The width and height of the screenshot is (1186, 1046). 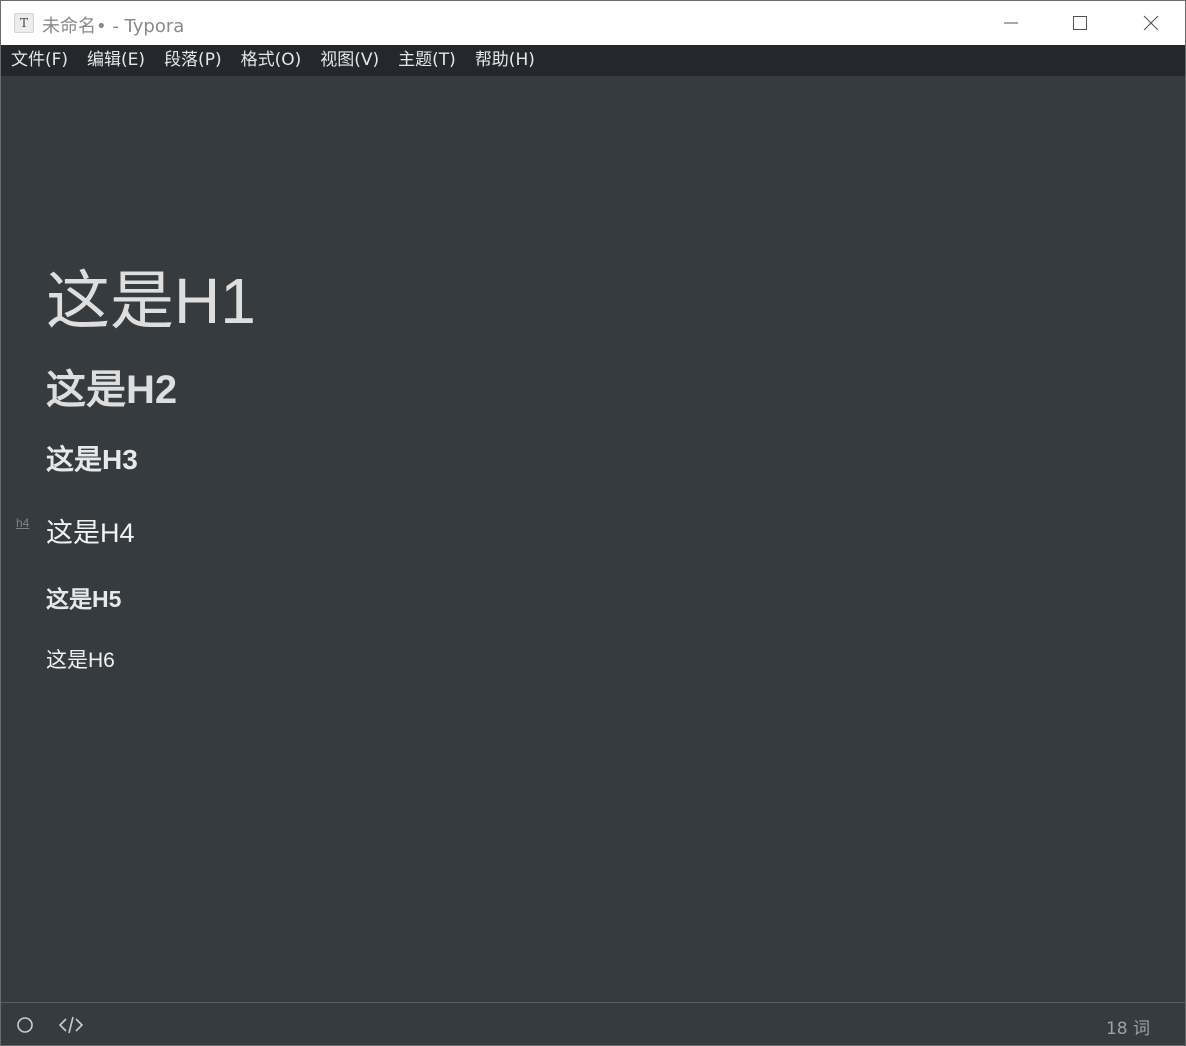 What do you see at coordinates (111, 386) in the screenshot?
I see `heading-h2: 这是H2` at bounding box center [111, 386].